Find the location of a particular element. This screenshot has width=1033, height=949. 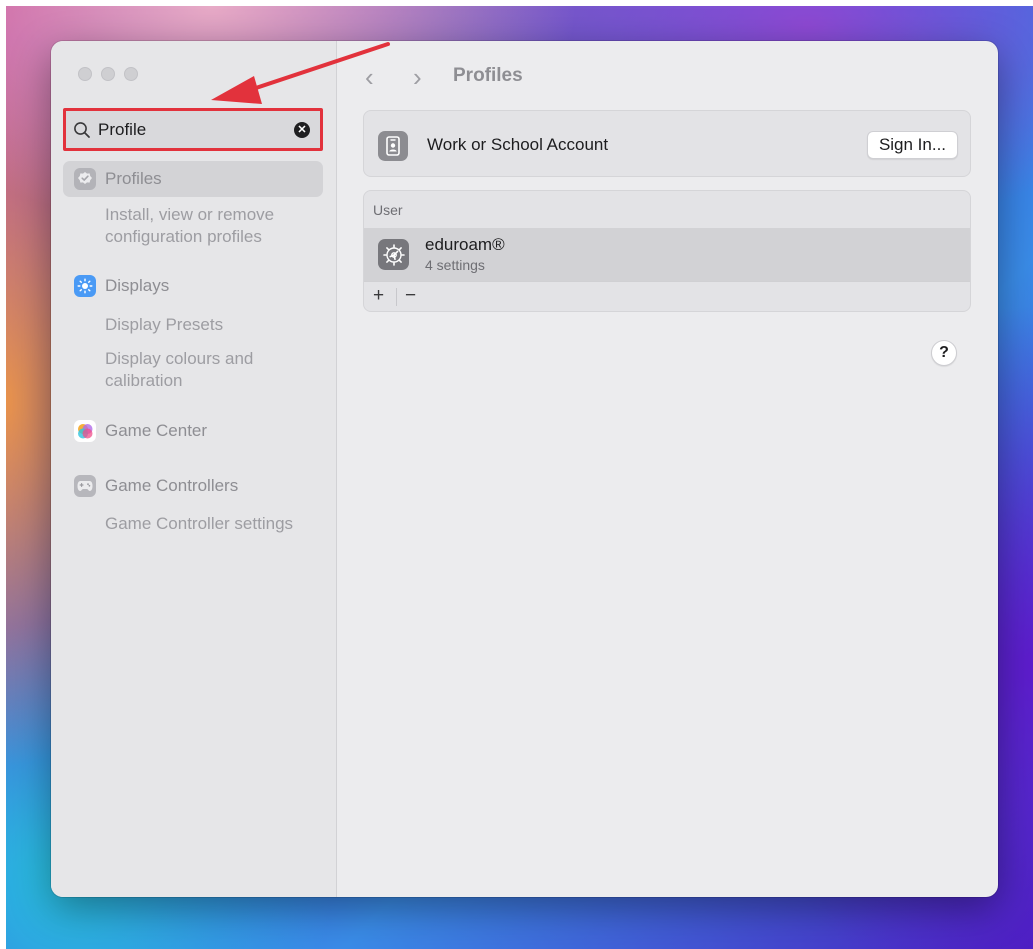

sidebar-item-game-center: Game Center is located at coordinates (193, 431).